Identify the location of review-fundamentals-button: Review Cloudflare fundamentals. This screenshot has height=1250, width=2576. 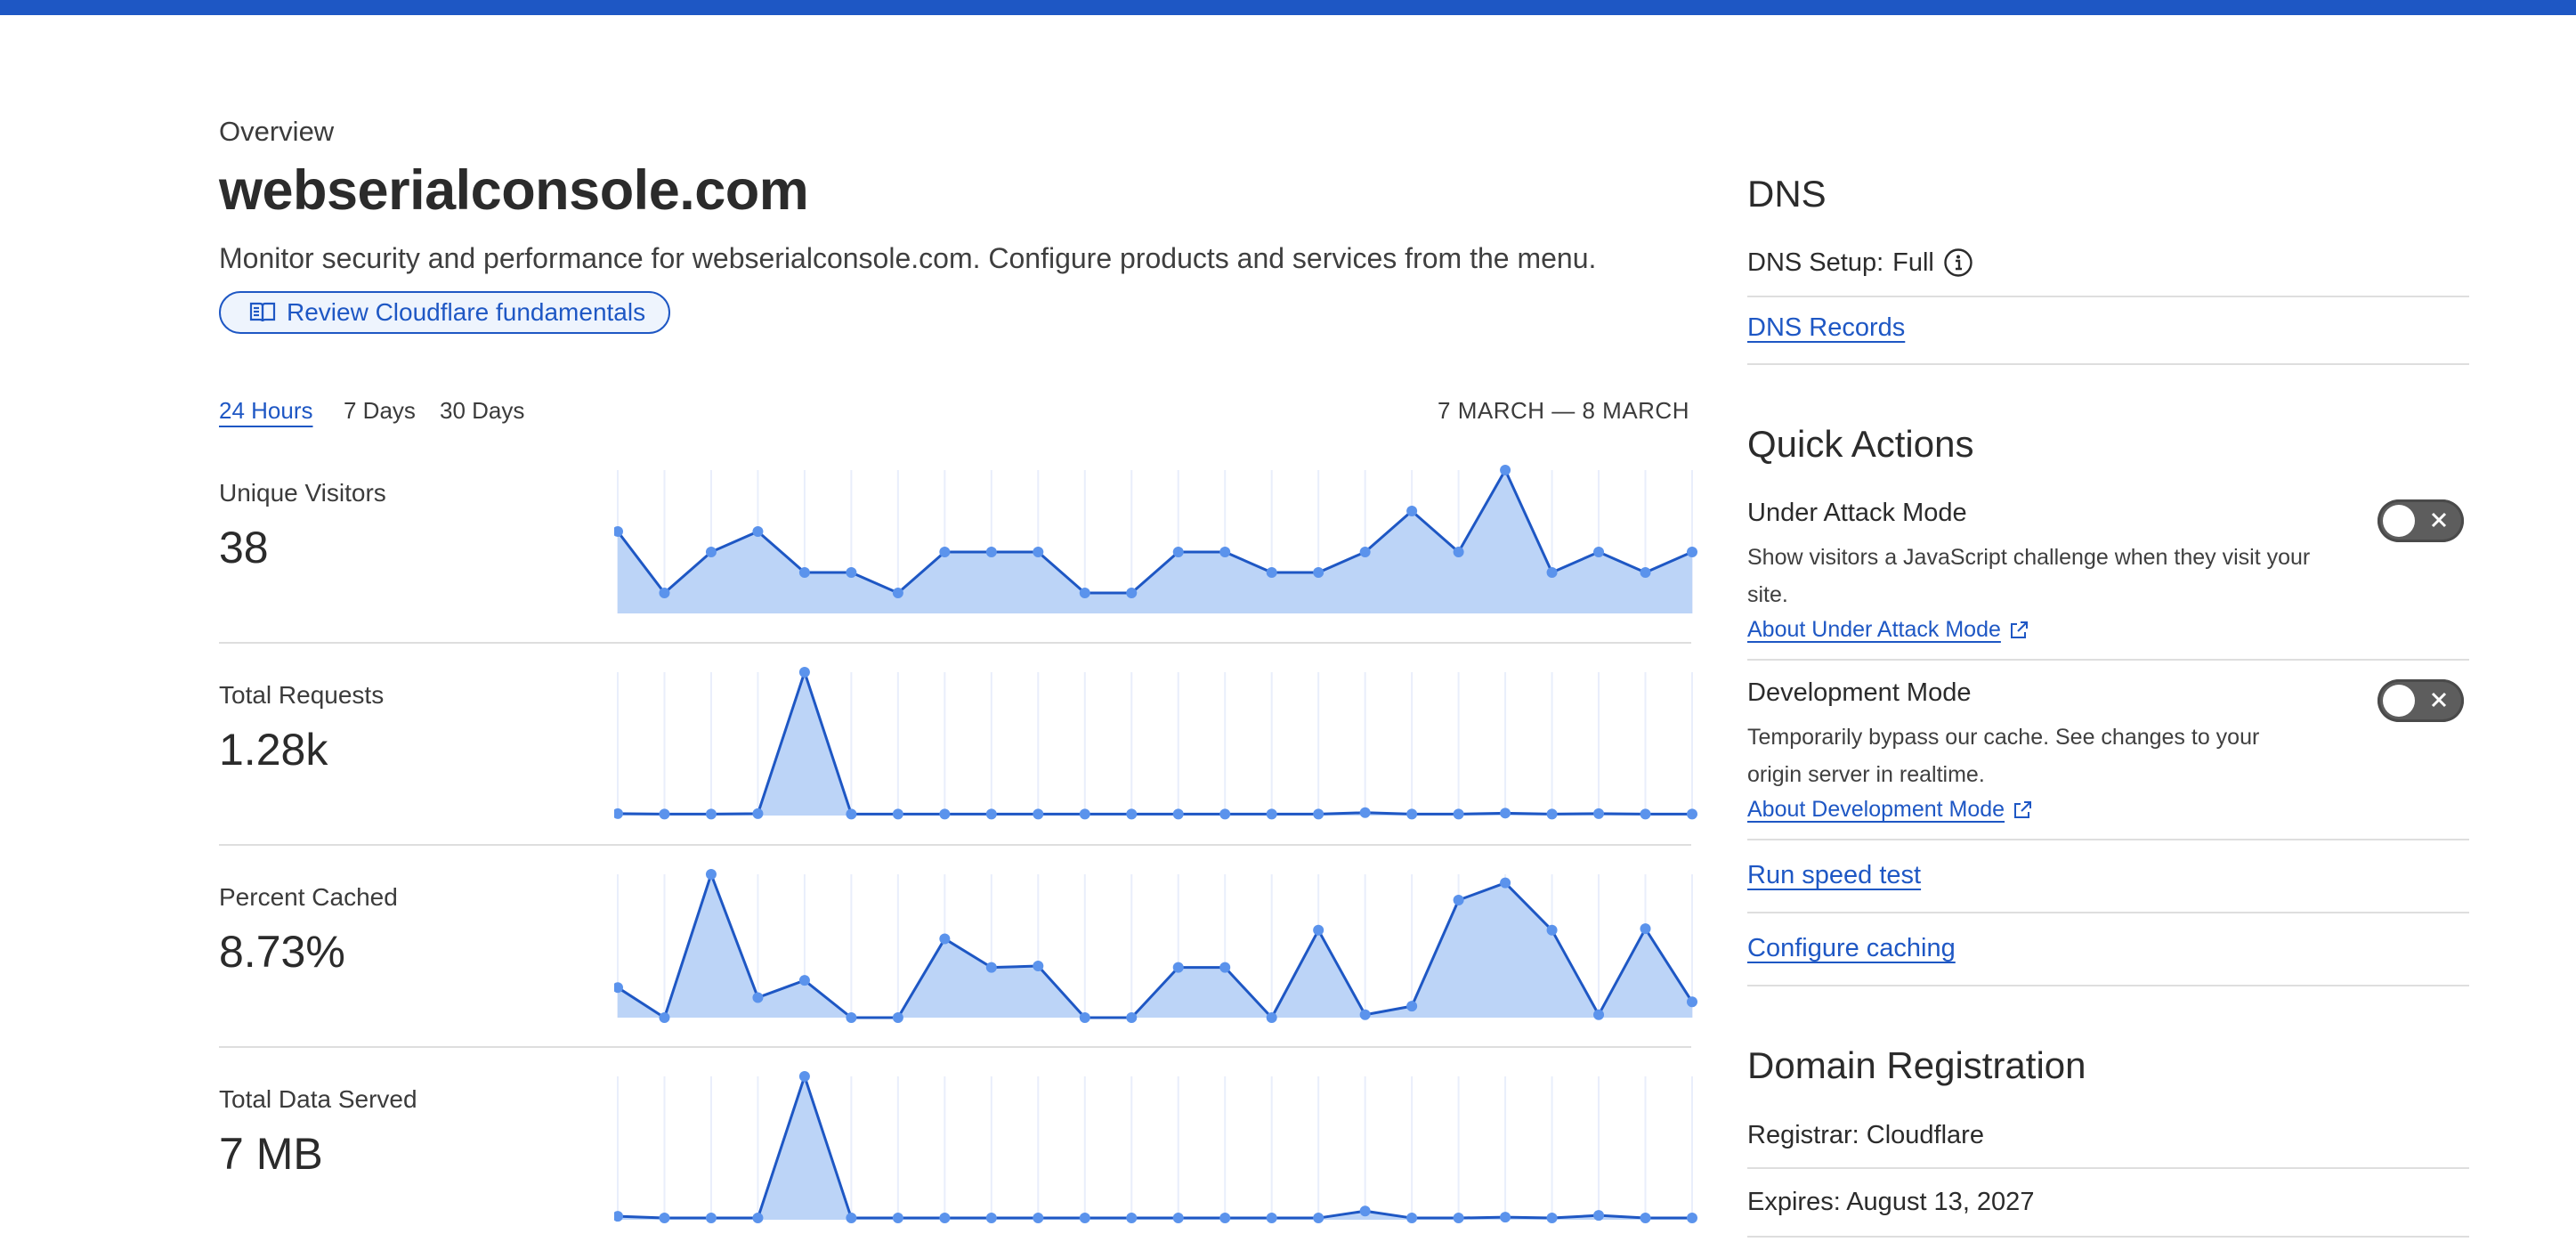
(445, 312).